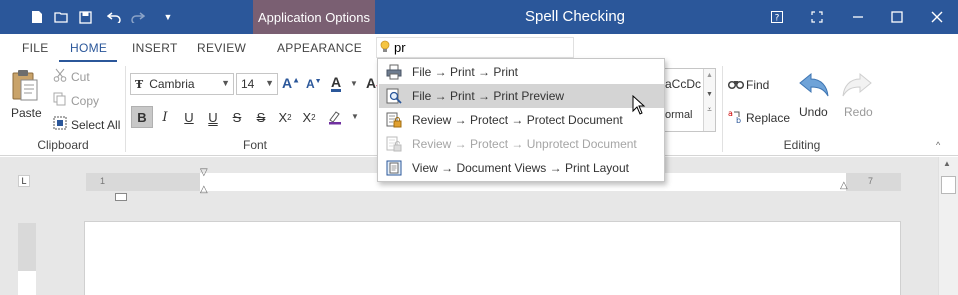  I want to click on svg-text: a, so click(730, 113).